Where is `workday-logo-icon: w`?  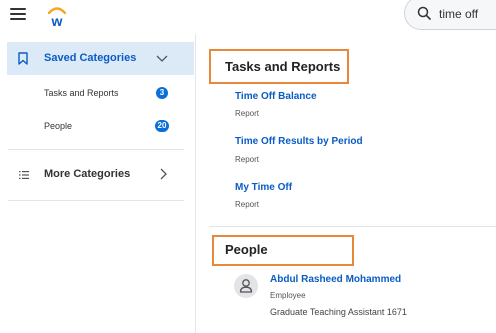 workday-logo-icon: w is located at coordinates (57, 16).